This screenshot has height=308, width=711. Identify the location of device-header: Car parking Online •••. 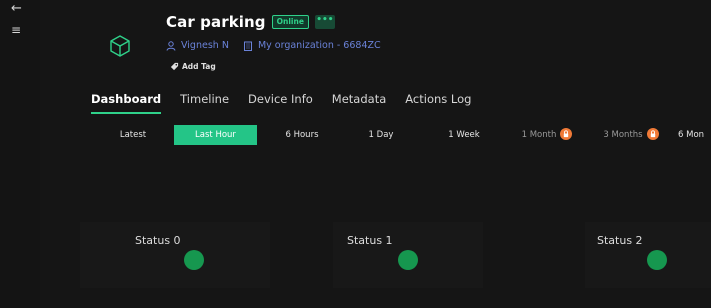
(250, 22).